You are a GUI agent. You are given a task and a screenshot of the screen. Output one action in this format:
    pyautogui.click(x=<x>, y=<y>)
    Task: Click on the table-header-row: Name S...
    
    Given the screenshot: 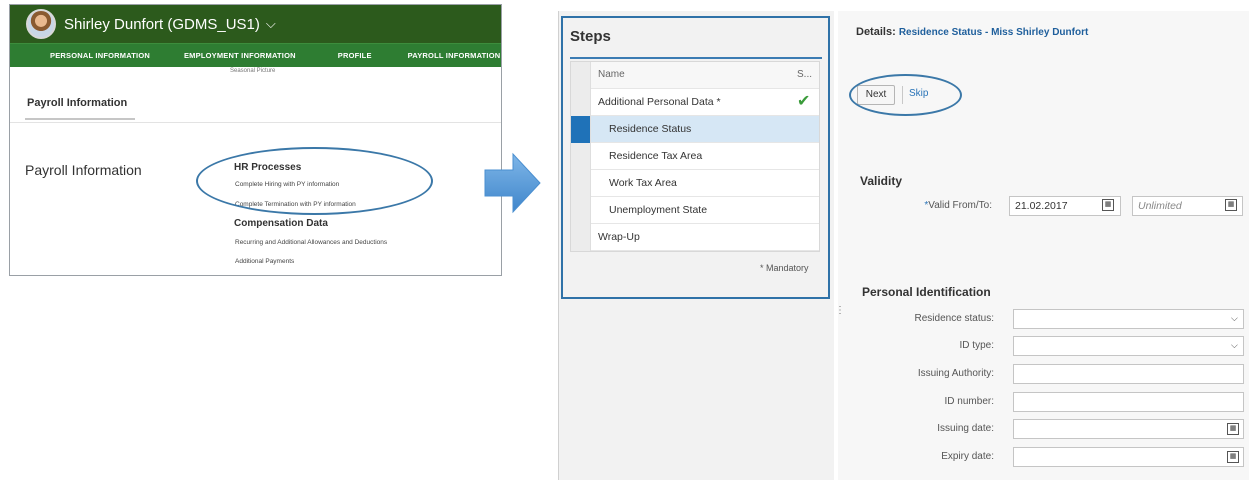 What is the action you would take?
    pyautogui.click(x=695, y=75)
    